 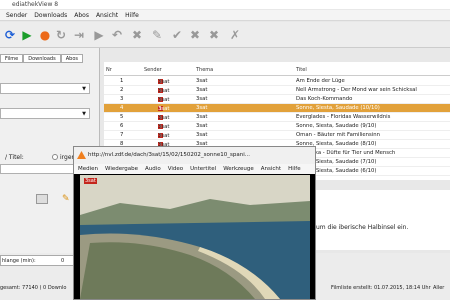 I want to click on player-menu-item: Audio, so click(x=153, y=169).